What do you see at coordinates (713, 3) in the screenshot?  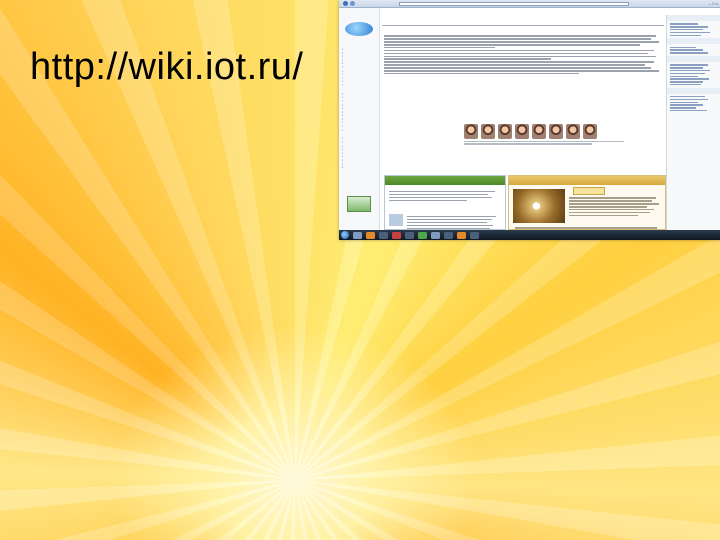 I see `window-controls: – □ ×` at bounding box center [713, 3].